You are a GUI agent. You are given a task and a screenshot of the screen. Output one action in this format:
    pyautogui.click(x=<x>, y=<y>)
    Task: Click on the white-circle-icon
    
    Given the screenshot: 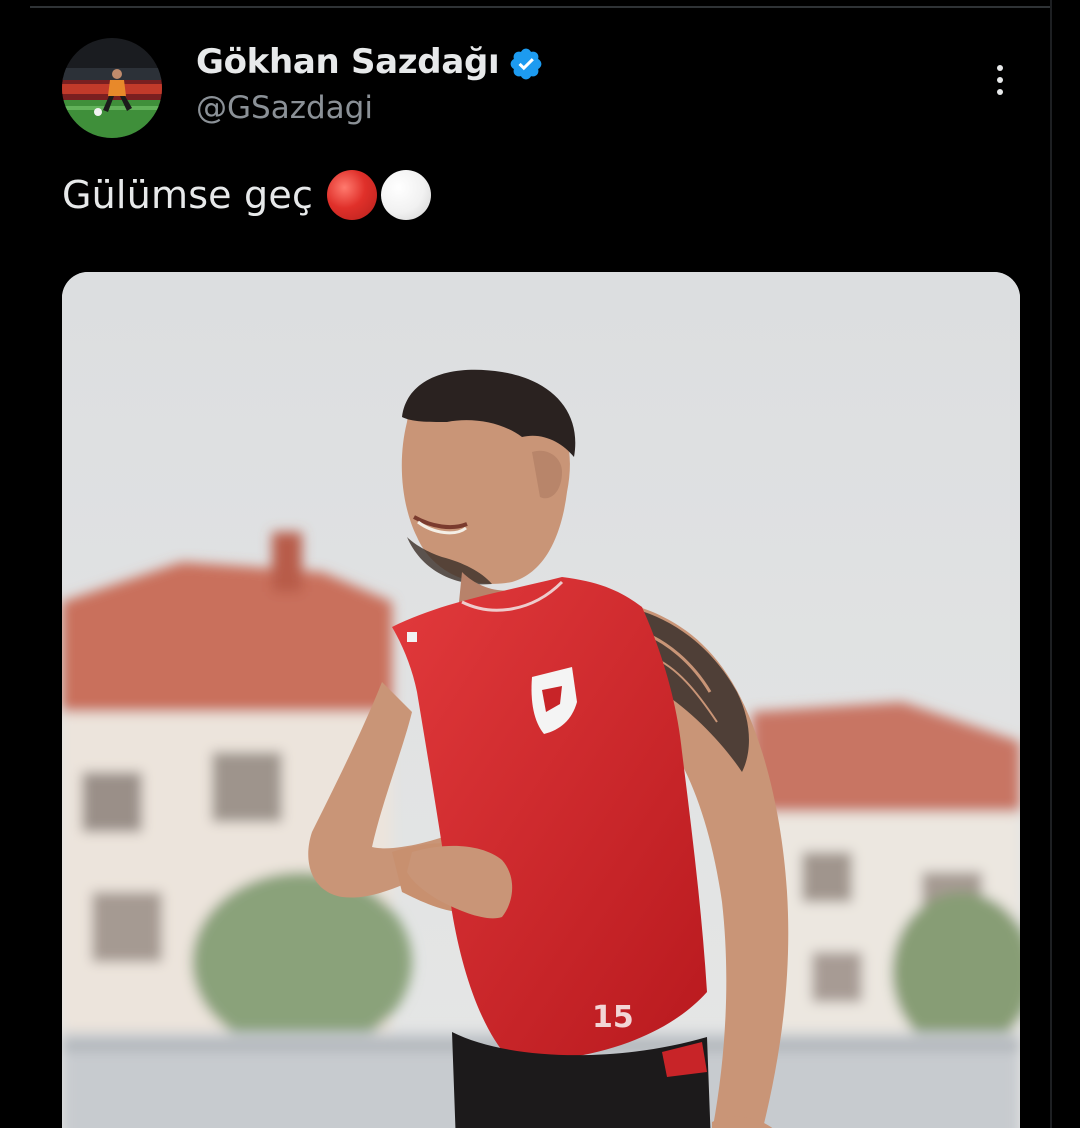 What is the action you would take?
    pyautogui.click(x=406, y=195)
    